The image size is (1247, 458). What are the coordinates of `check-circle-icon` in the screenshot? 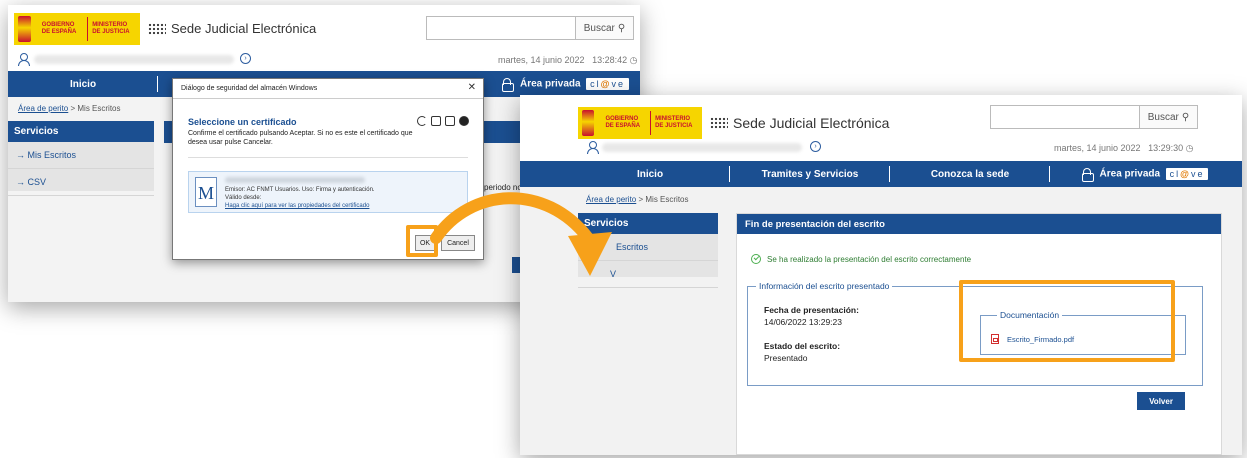 It's located at (756, 259).